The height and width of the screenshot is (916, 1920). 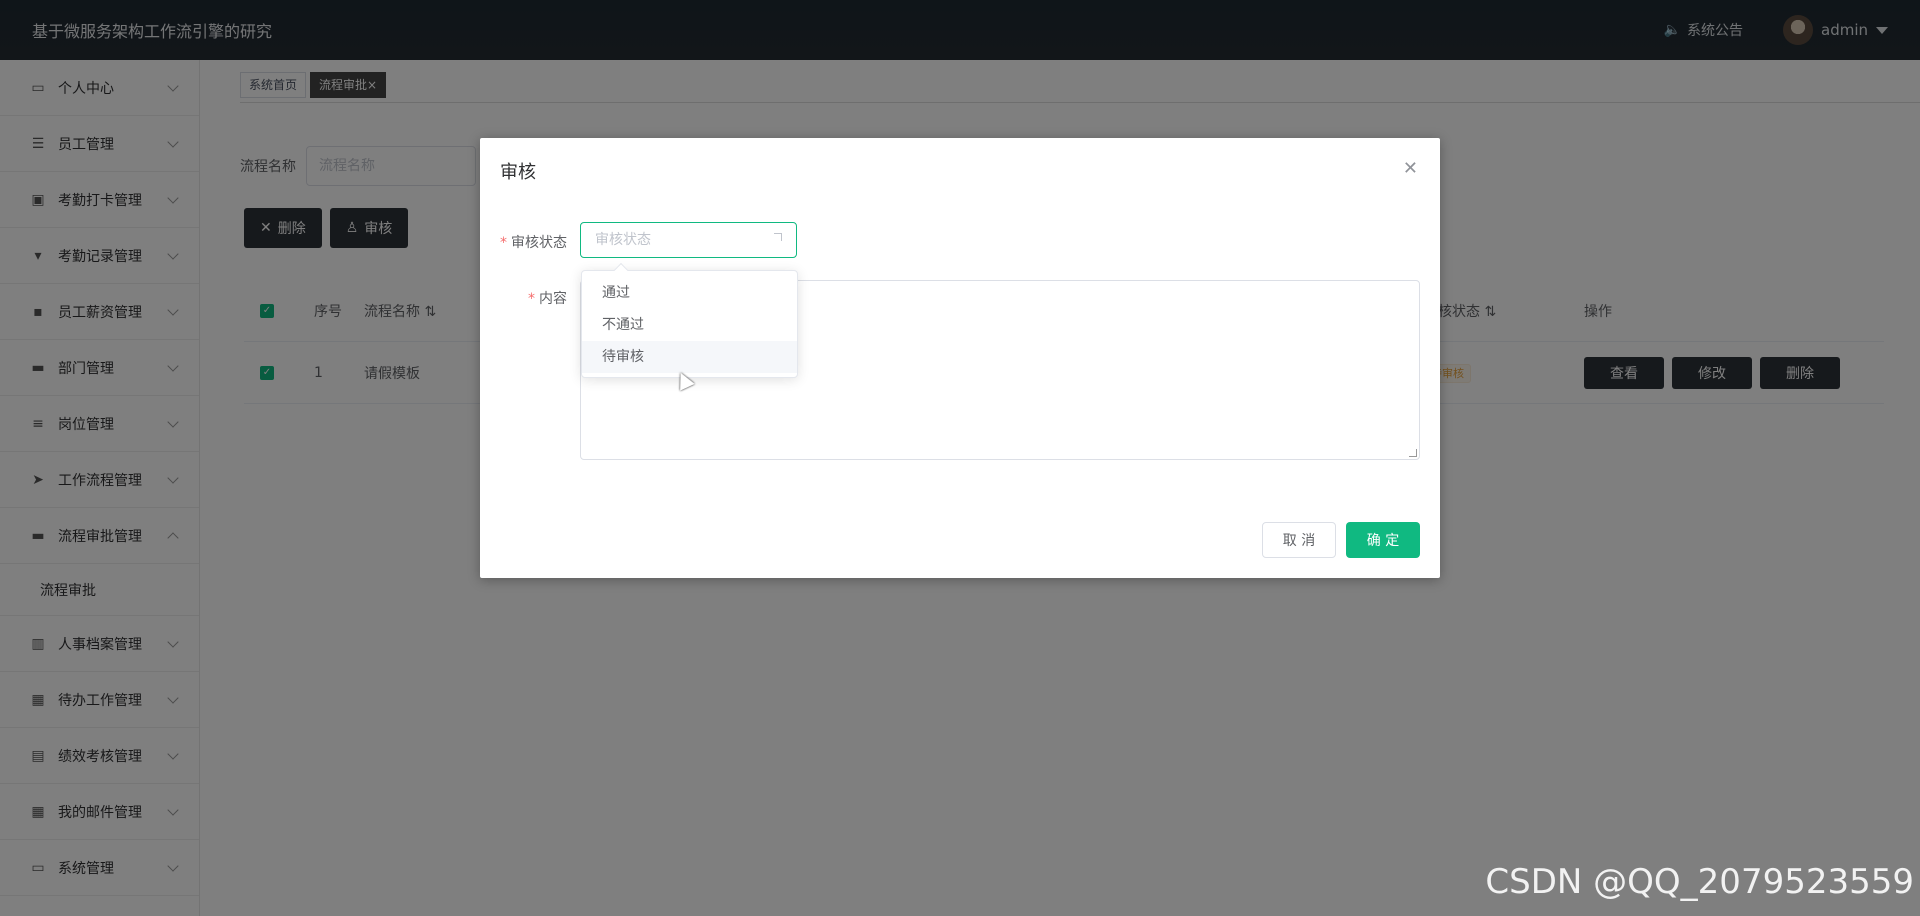 What do you see at coordinates (533, 243) in the screenshot?
I see `status-field-label: * 审核状态` at bounding box center [533, 243].